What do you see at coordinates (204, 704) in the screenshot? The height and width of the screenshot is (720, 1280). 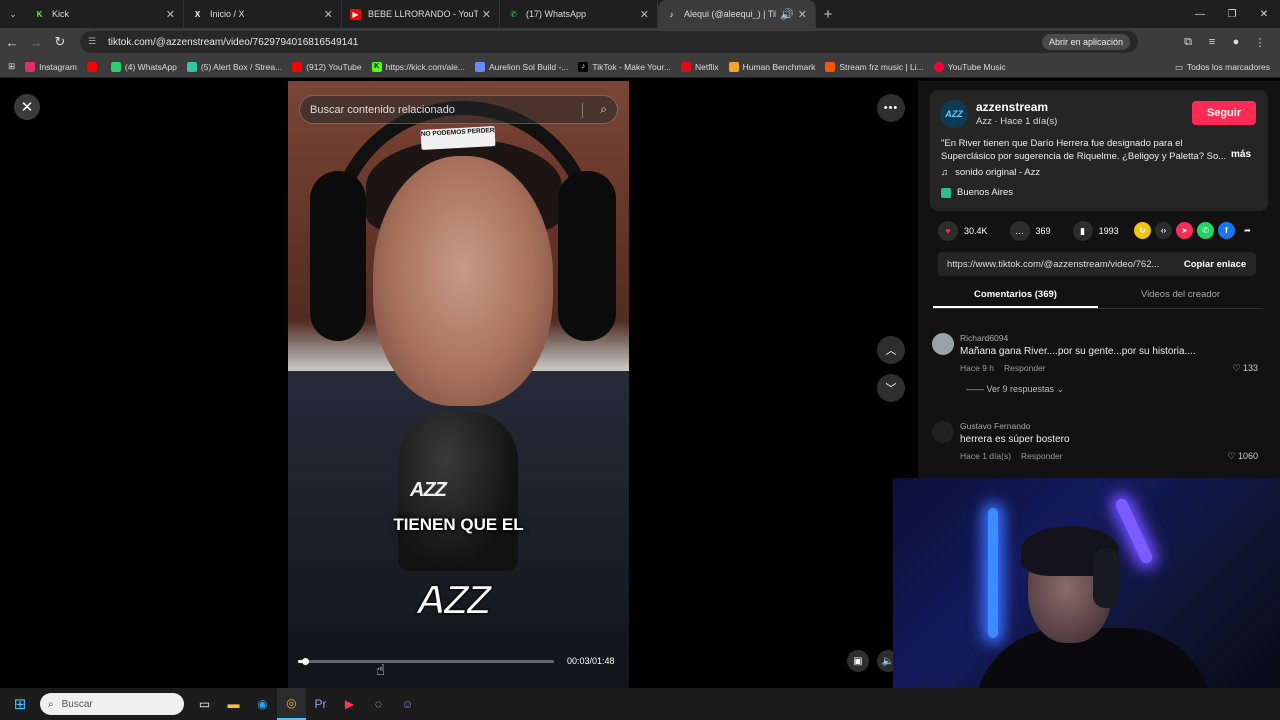 I see `task-view-icon: ▭` at bounding box center [204, 704].